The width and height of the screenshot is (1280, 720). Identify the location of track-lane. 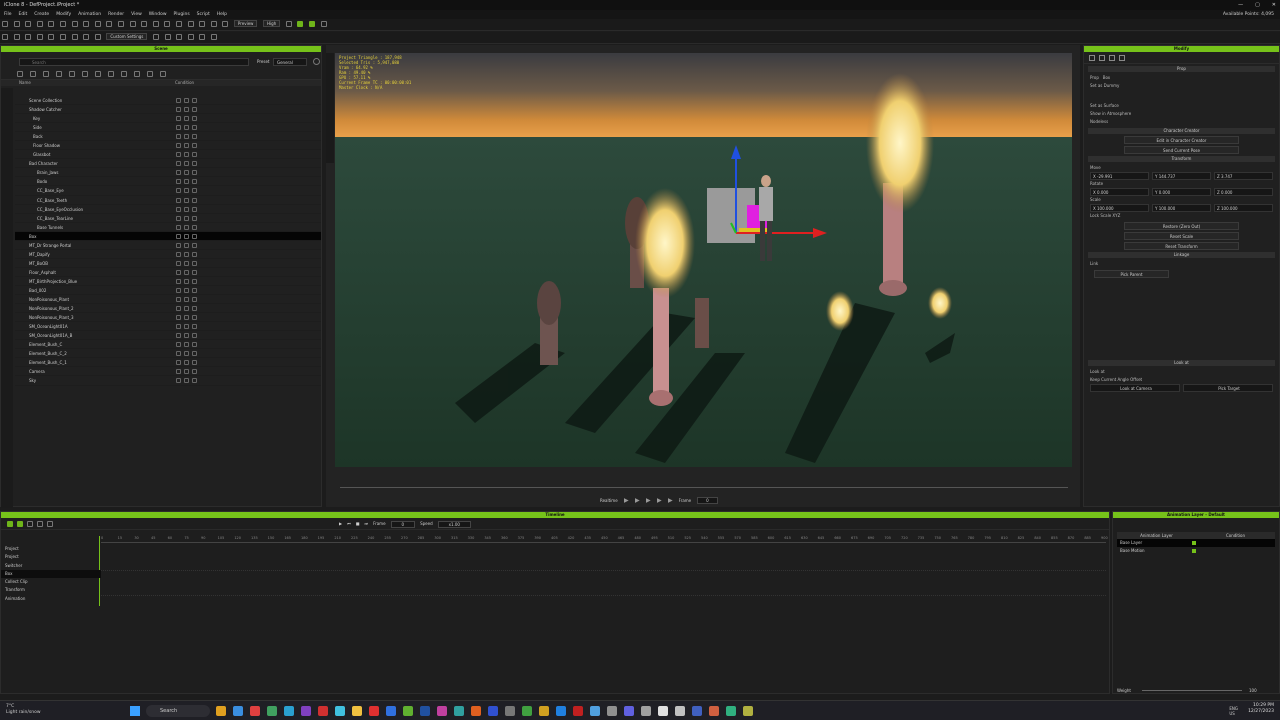
(603, 567).